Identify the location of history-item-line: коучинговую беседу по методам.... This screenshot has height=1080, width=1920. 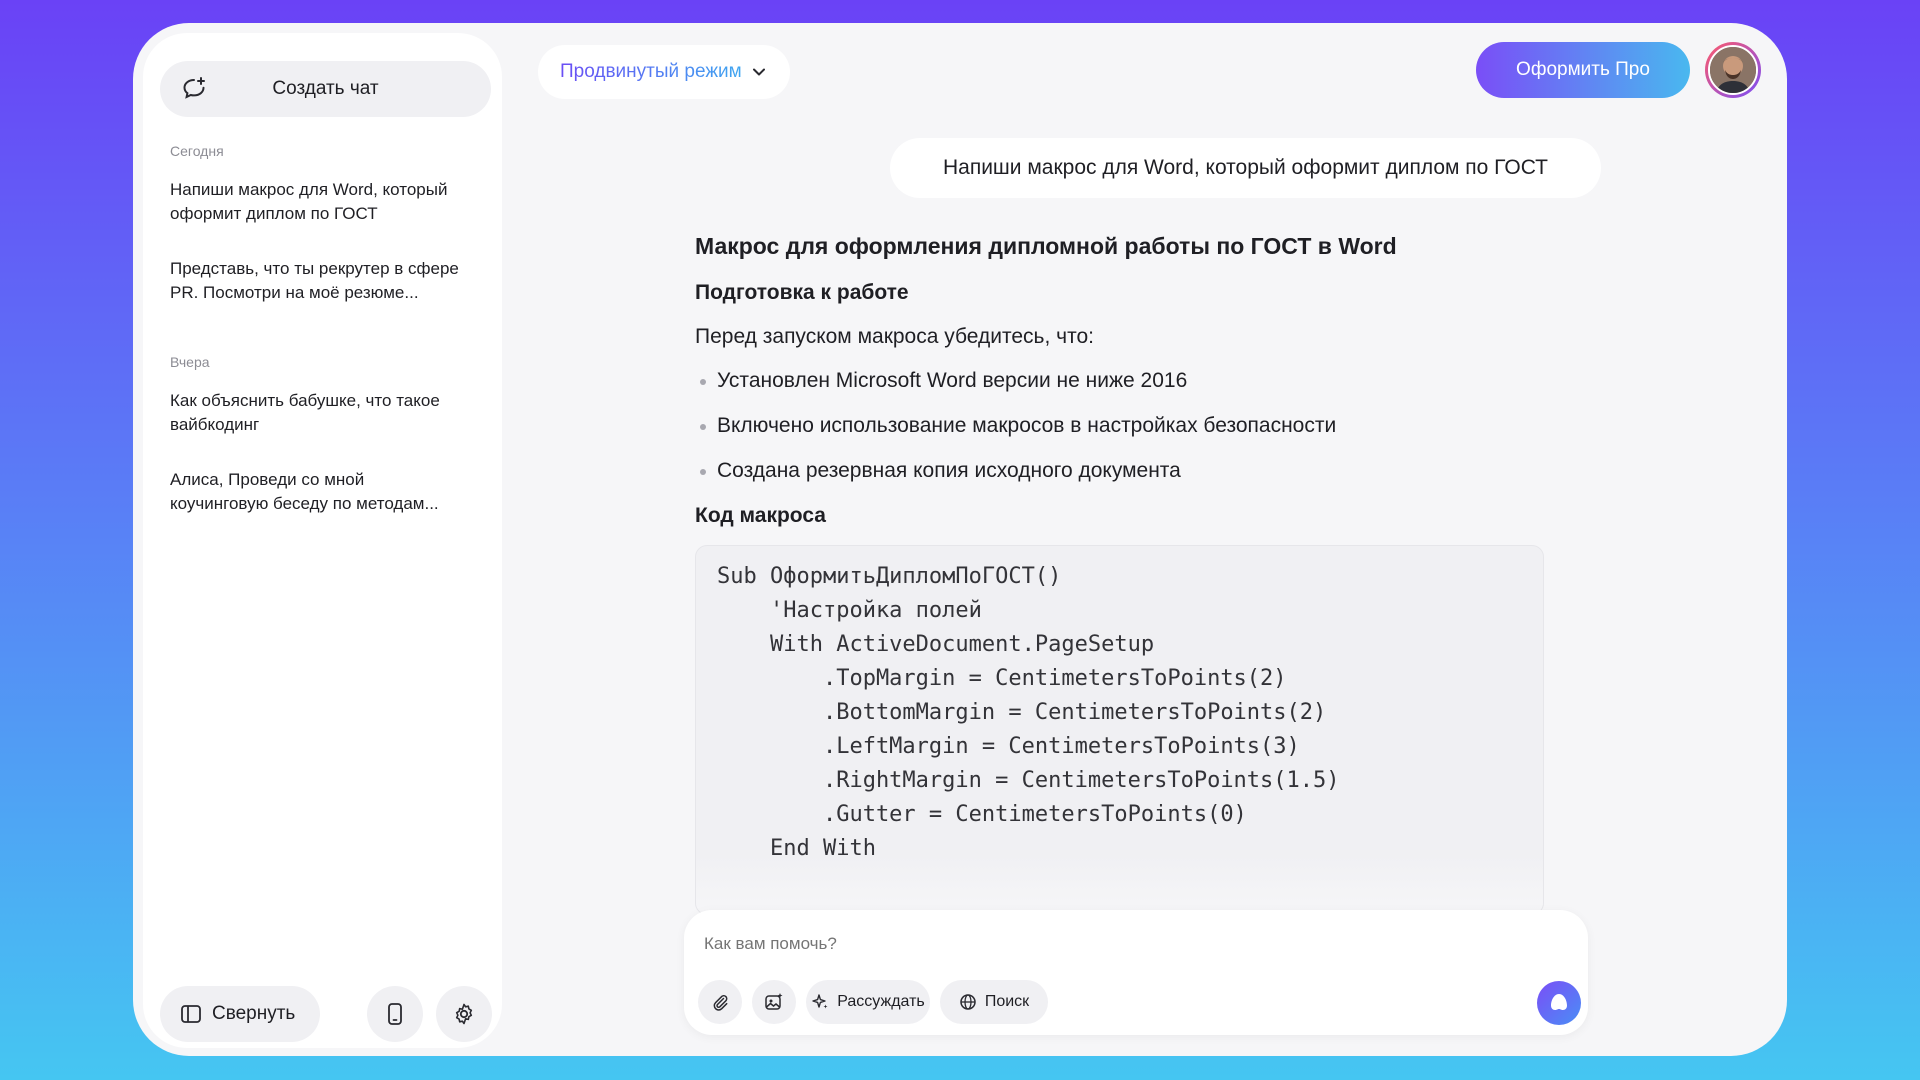
(304, 503).